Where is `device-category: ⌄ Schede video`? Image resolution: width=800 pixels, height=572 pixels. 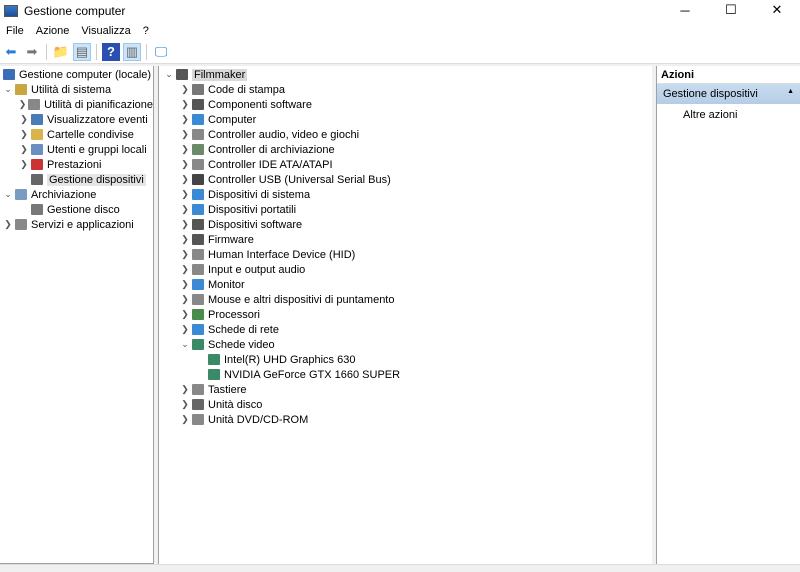
device-category: ⌄ Schede video is located at coordinates (405, 344).